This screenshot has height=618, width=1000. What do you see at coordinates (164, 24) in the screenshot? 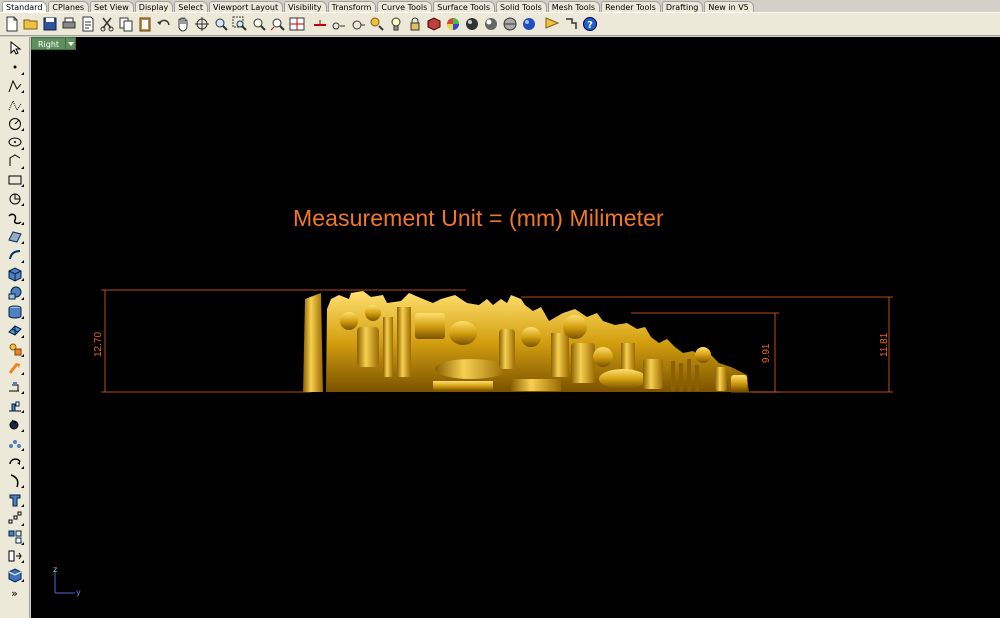
I see `undo-button` at bounding box center [164, 24].